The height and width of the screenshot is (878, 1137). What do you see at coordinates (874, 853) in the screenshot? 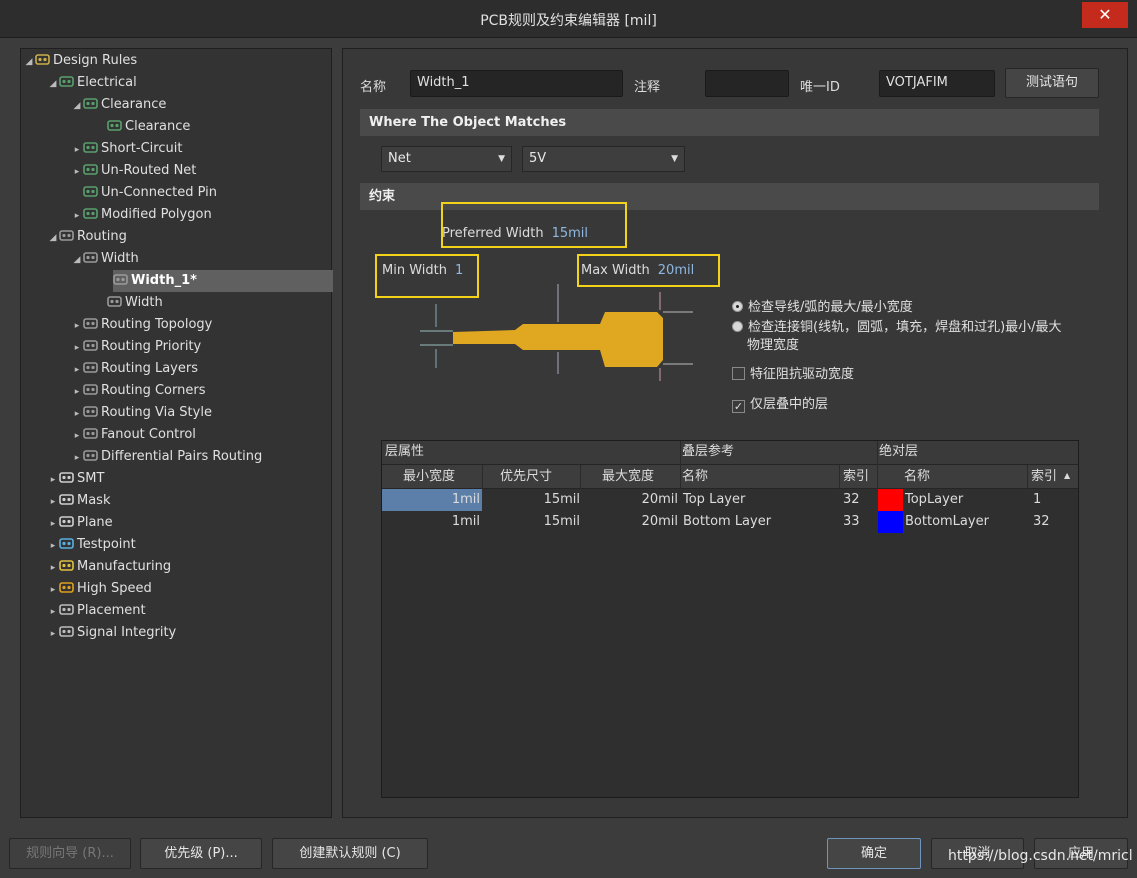
I see `ok-button: 确定` at bounding box center [874, 853].